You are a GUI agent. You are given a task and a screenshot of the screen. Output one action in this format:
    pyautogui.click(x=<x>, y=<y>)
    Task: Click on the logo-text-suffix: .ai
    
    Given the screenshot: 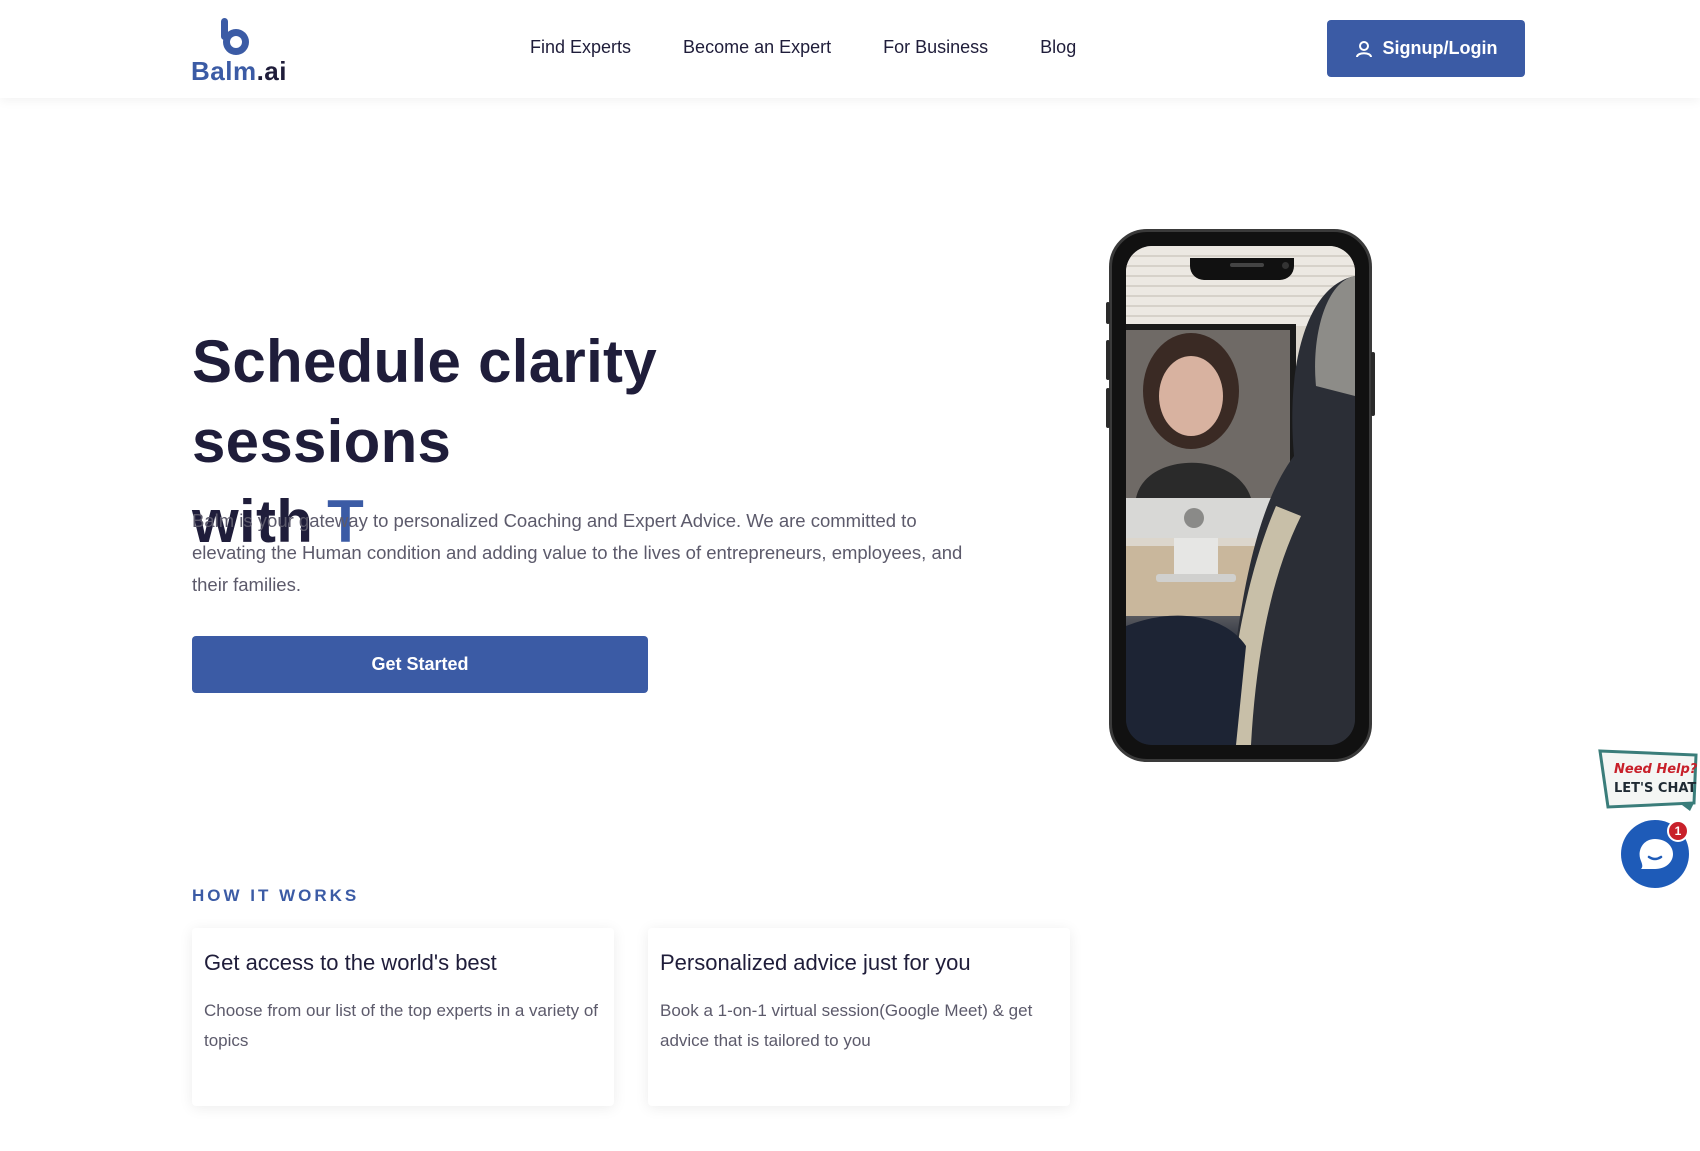 What is the action you would take?
    pyautogui.click(x=271, y=71)
    